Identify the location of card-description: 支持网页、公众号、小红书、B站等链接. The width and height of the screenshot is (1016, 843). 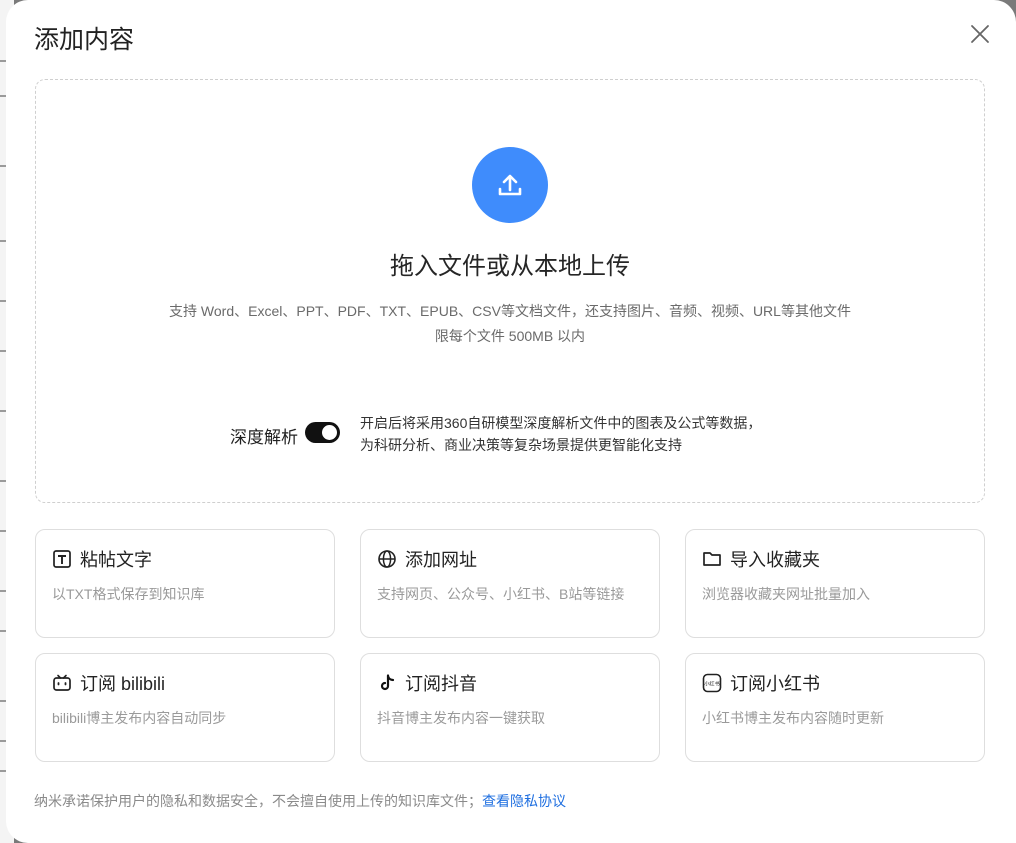
(501, 594).